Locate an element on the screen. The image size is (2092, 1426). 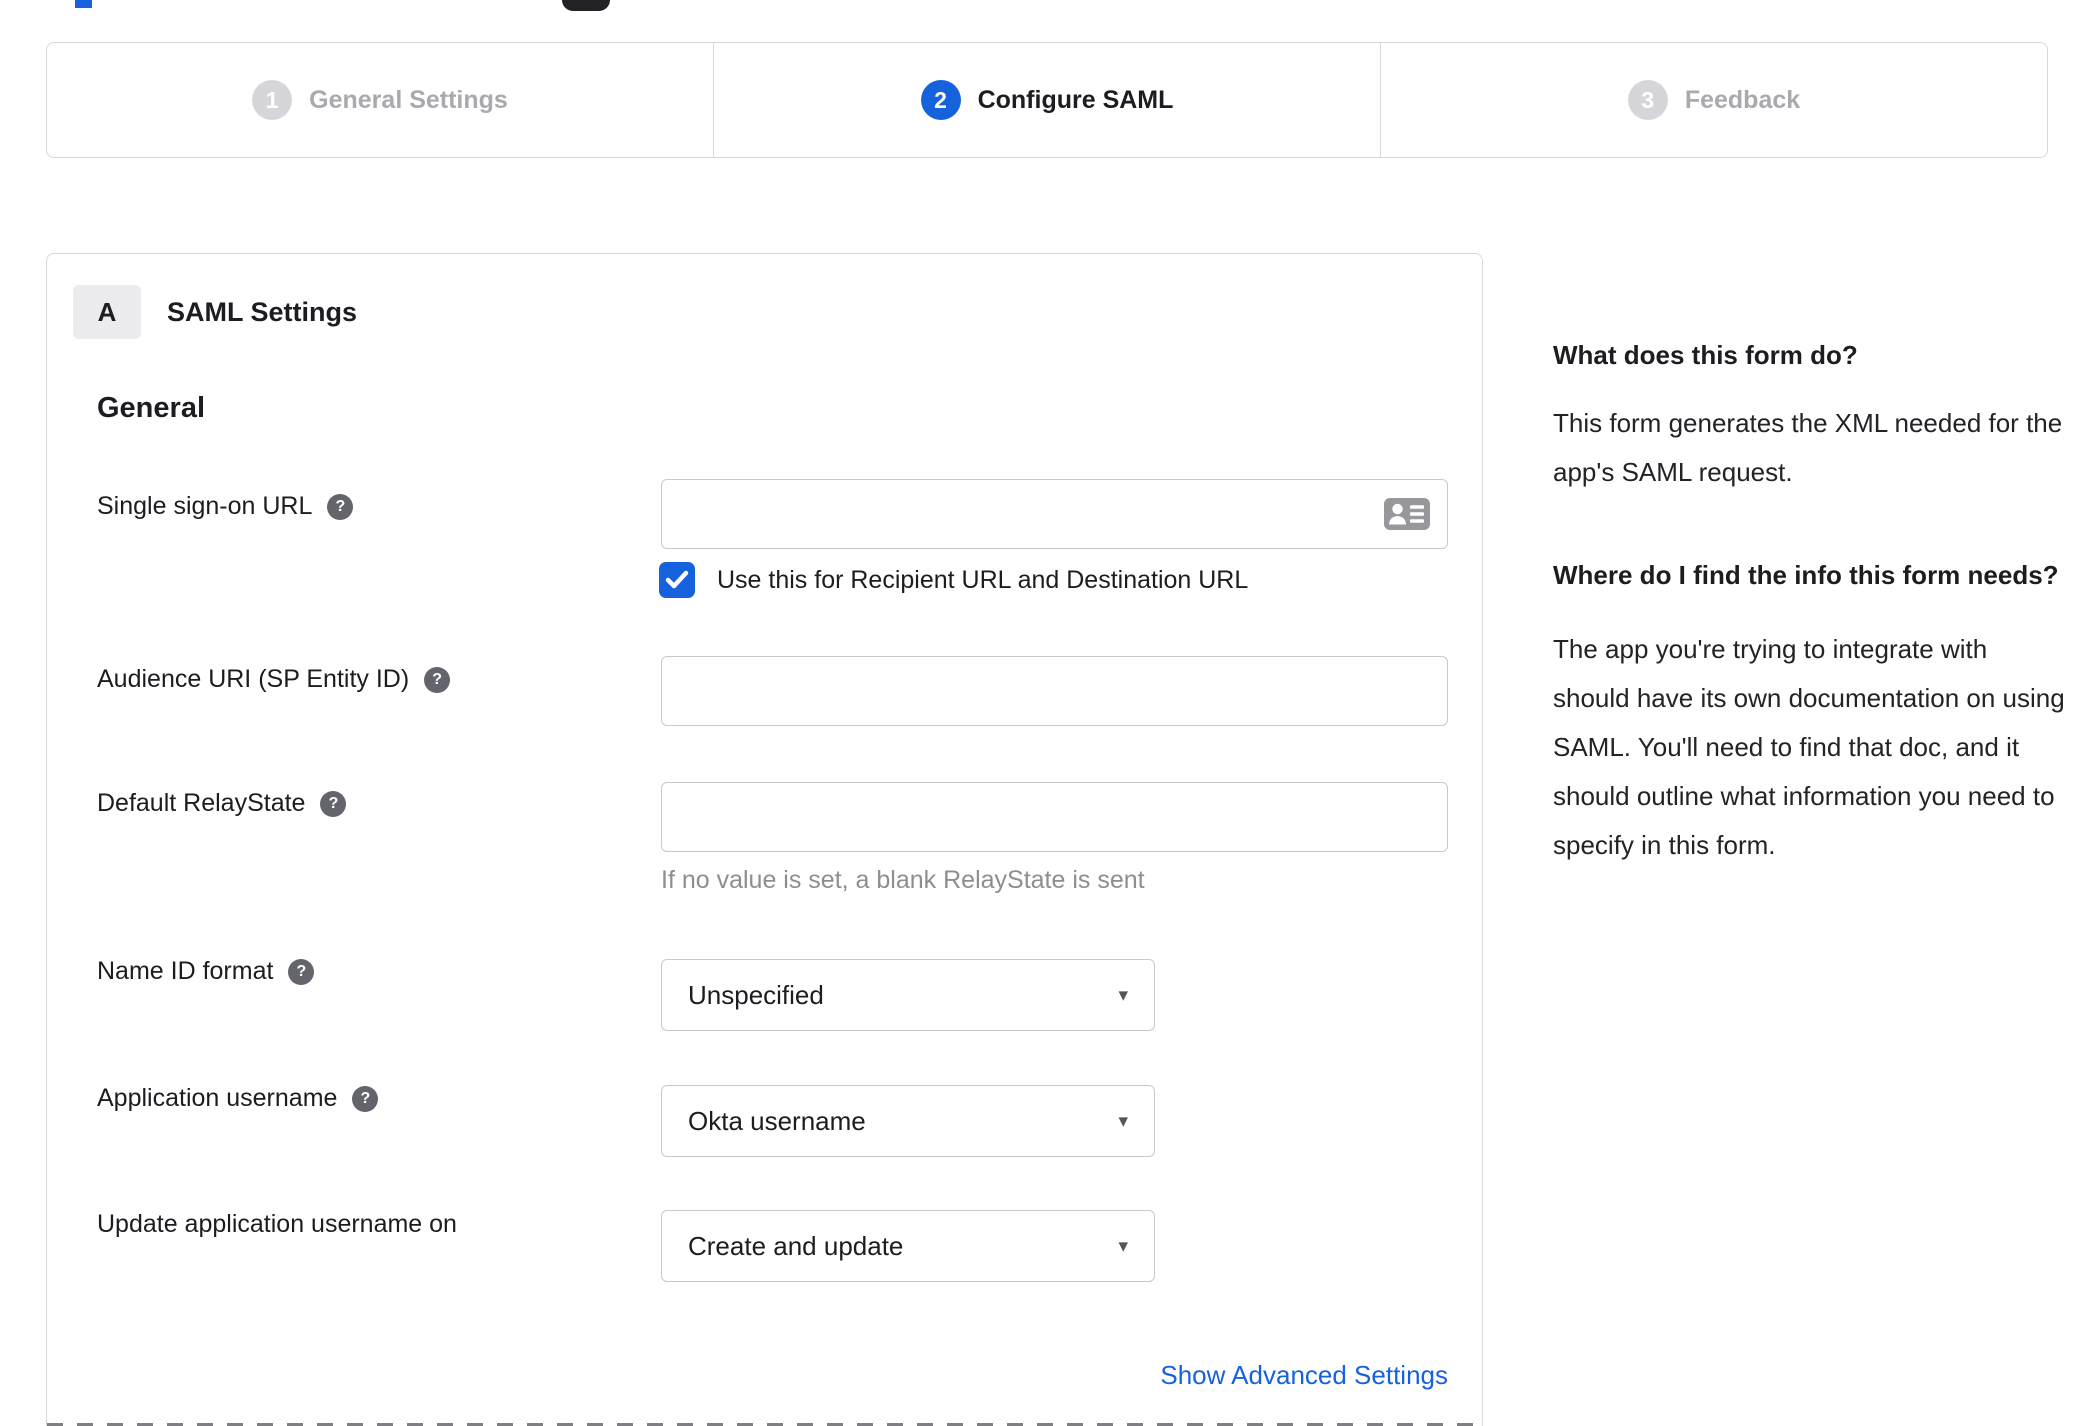
update-app-username-label: Update application username on is located at coordinates (277, 1224).